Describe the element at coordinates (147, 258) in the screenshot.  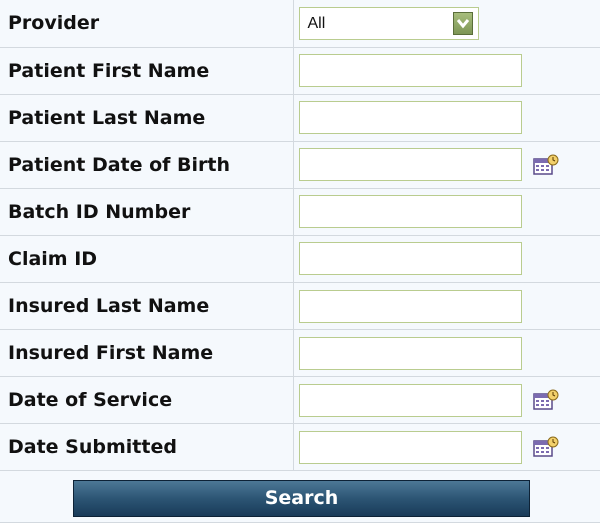
I see `claim-id-label: Claim ID` at that location.